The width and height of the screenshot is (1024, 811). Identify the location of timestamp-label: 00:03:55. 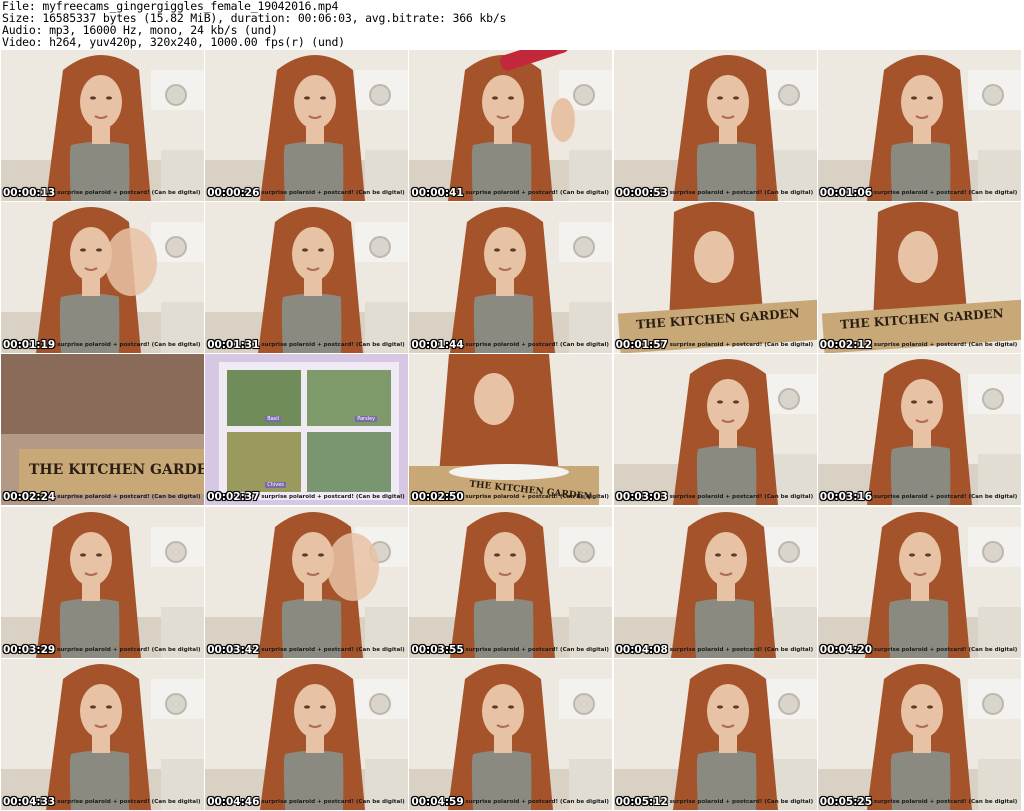
(437, 649).